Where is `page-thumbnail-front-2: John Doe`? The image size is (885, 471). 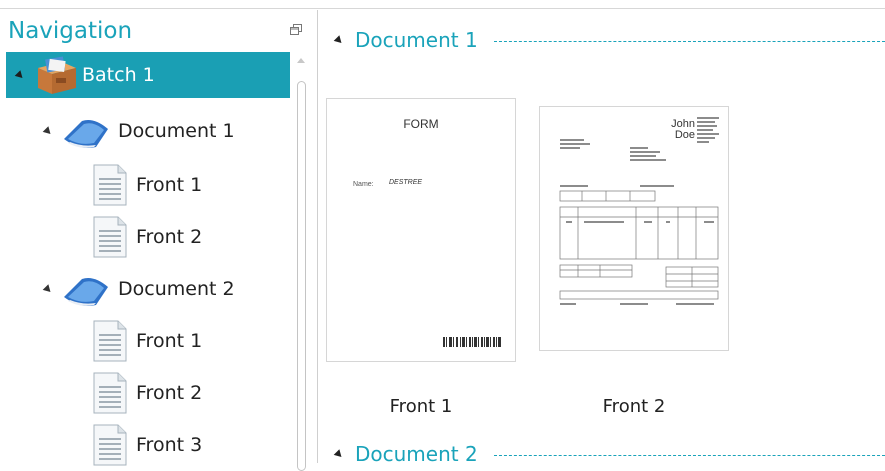 page-thumbnail-front-2: John Doe is located at coordinates (634, 228).